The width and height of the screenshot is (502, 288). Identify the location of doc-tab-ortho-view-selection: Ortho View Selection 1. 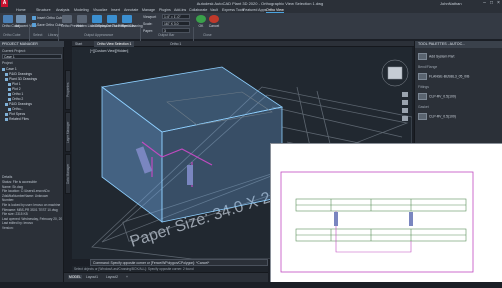
(114, 44).